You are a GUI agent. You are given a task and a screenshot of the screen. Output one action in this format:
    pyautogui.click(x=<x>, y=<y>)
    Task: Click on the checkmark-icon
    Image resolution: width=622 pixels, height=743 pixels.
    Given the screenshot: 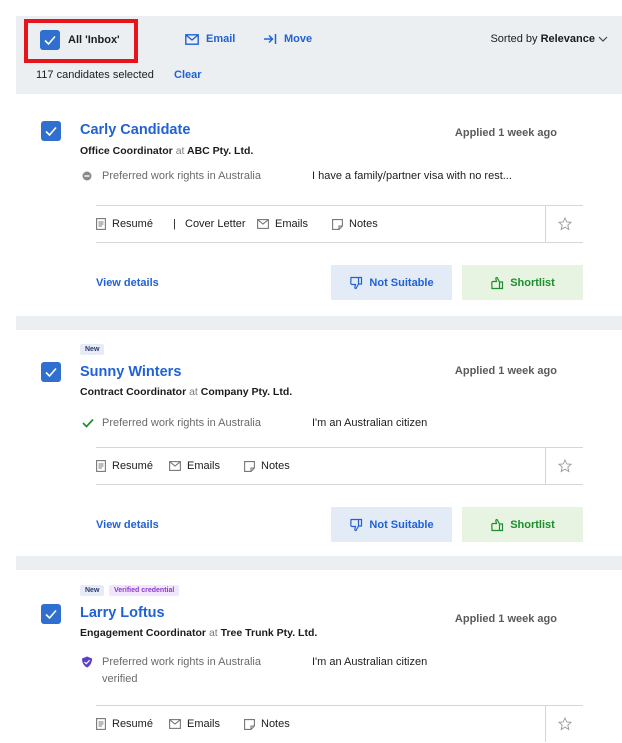 What is the action you would take?
    pyautogui.click(x=88, y=423)
    